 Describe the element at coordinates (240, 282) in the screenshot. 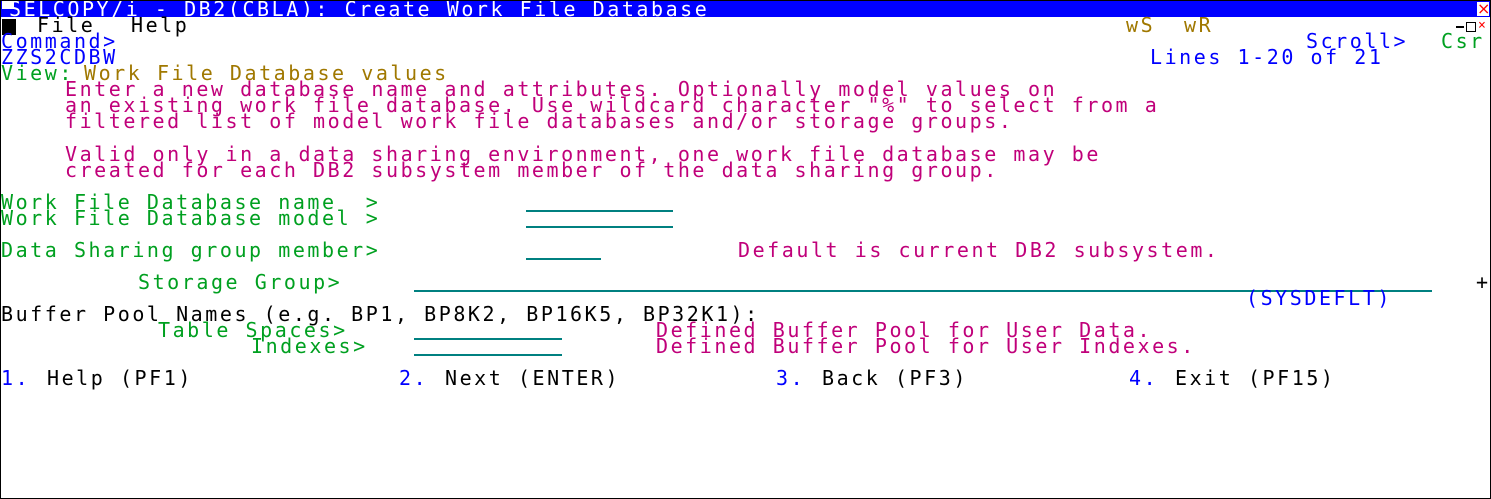

I see `storage-label: Storage Group>` at that location.